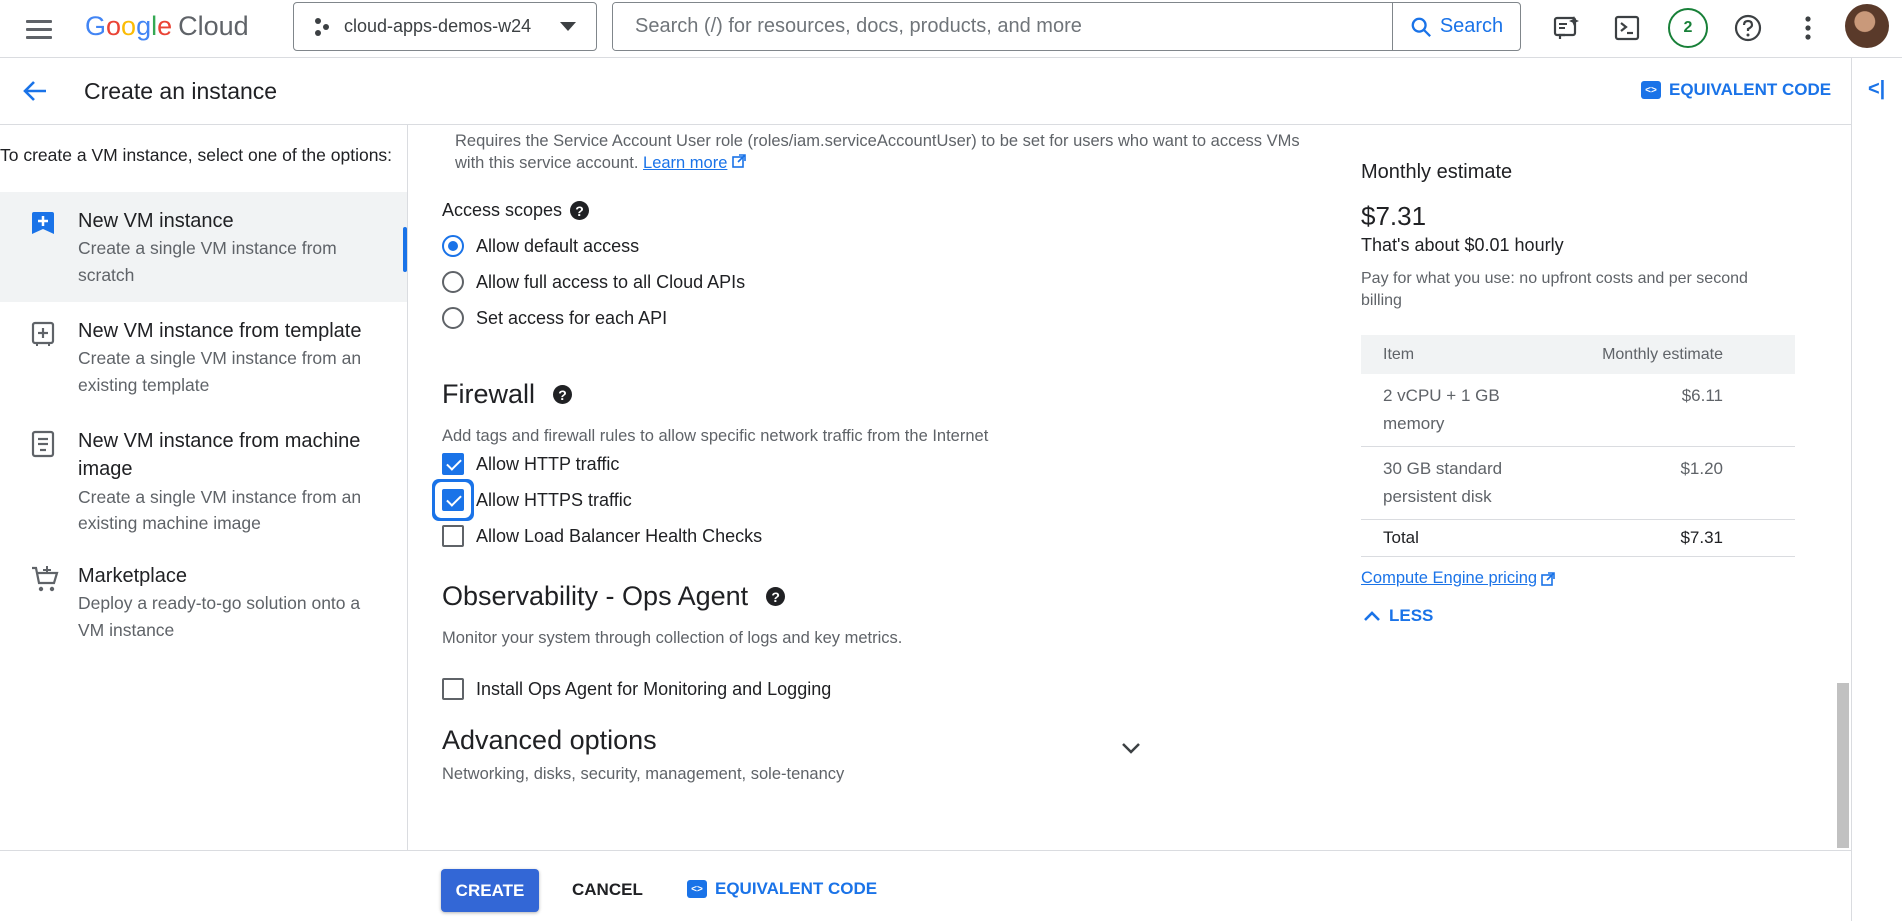  I want to click on table-header: Item Monthly estimate, so click(1578, 354).